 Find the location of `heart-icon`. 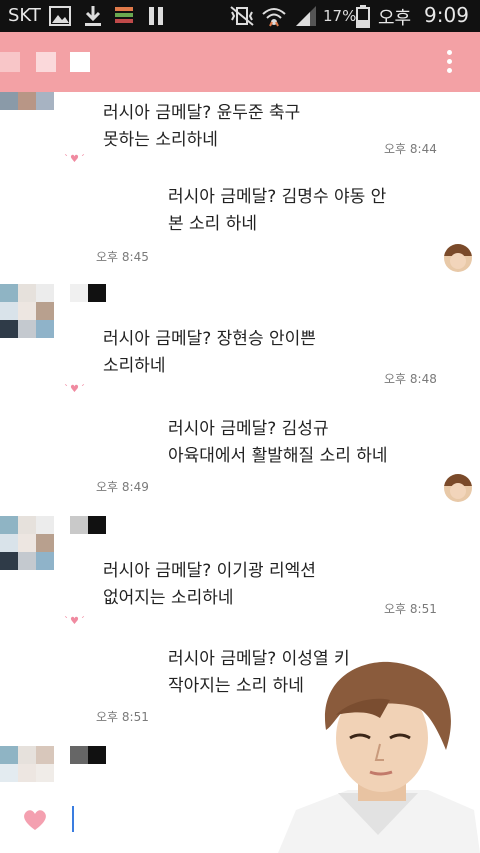

heart-icon is located at coordinates (35, 819).